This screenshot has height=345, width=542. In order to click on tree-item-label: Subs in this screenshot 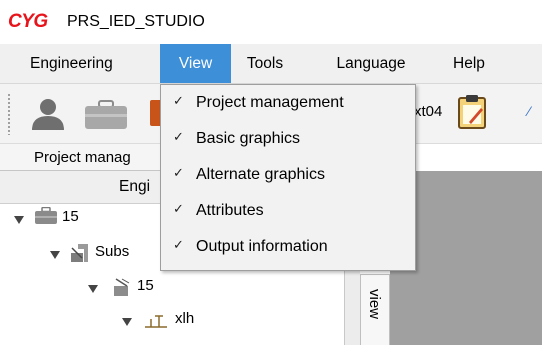, I will do `click(112, 251)`.